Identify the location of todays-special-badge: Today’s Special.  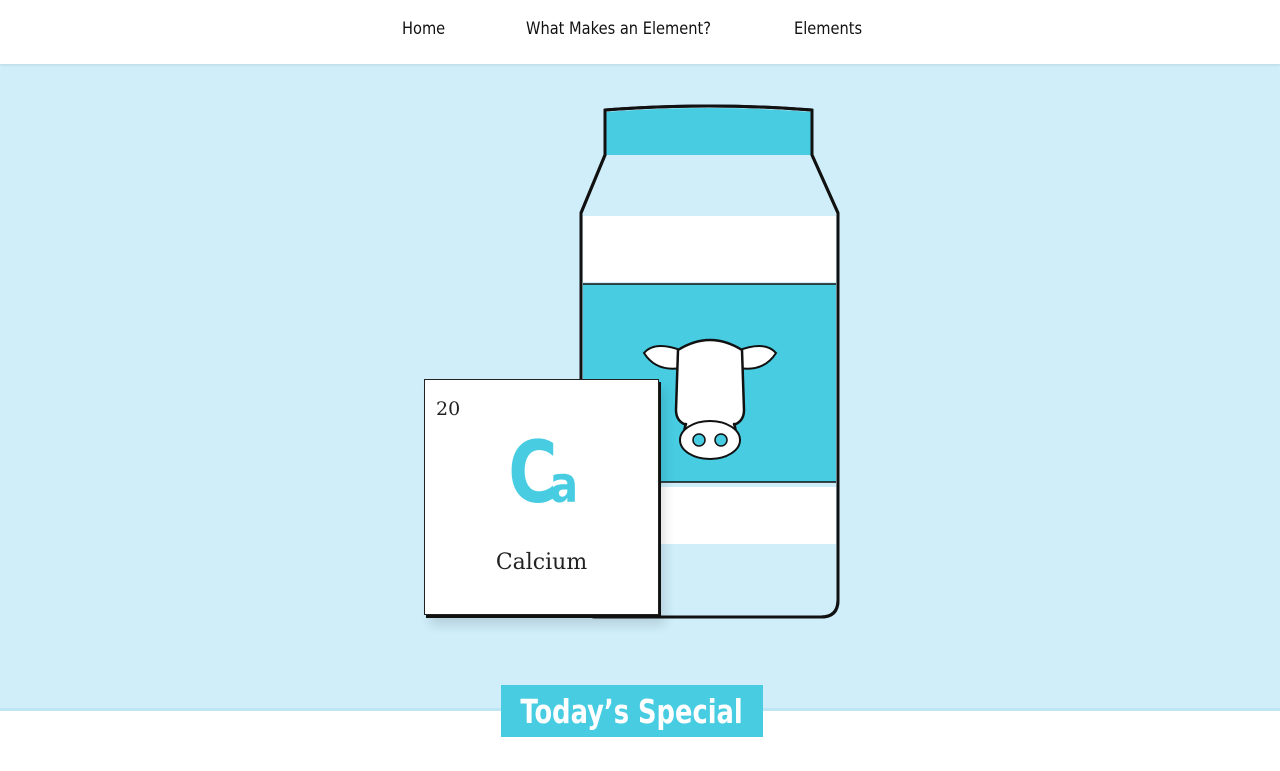
(632, 711).